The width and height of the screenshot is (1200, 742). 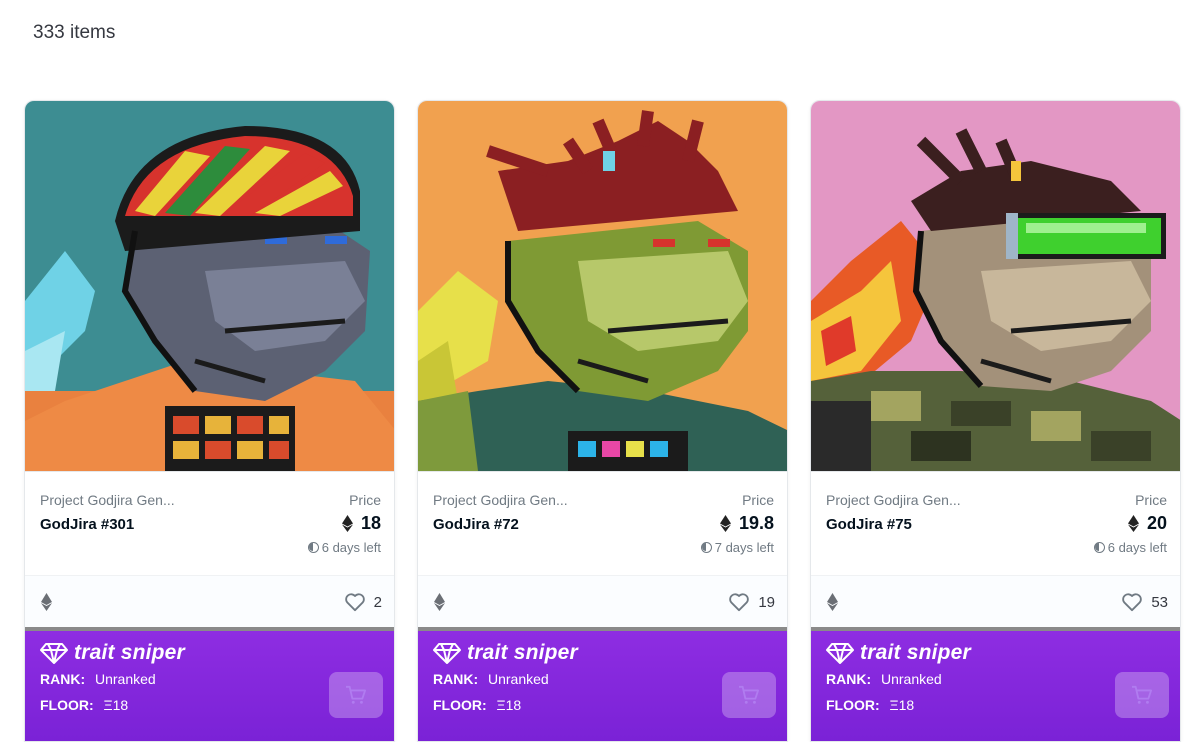 I want to click on price-value: 19.8, so click(x=756, y=523).